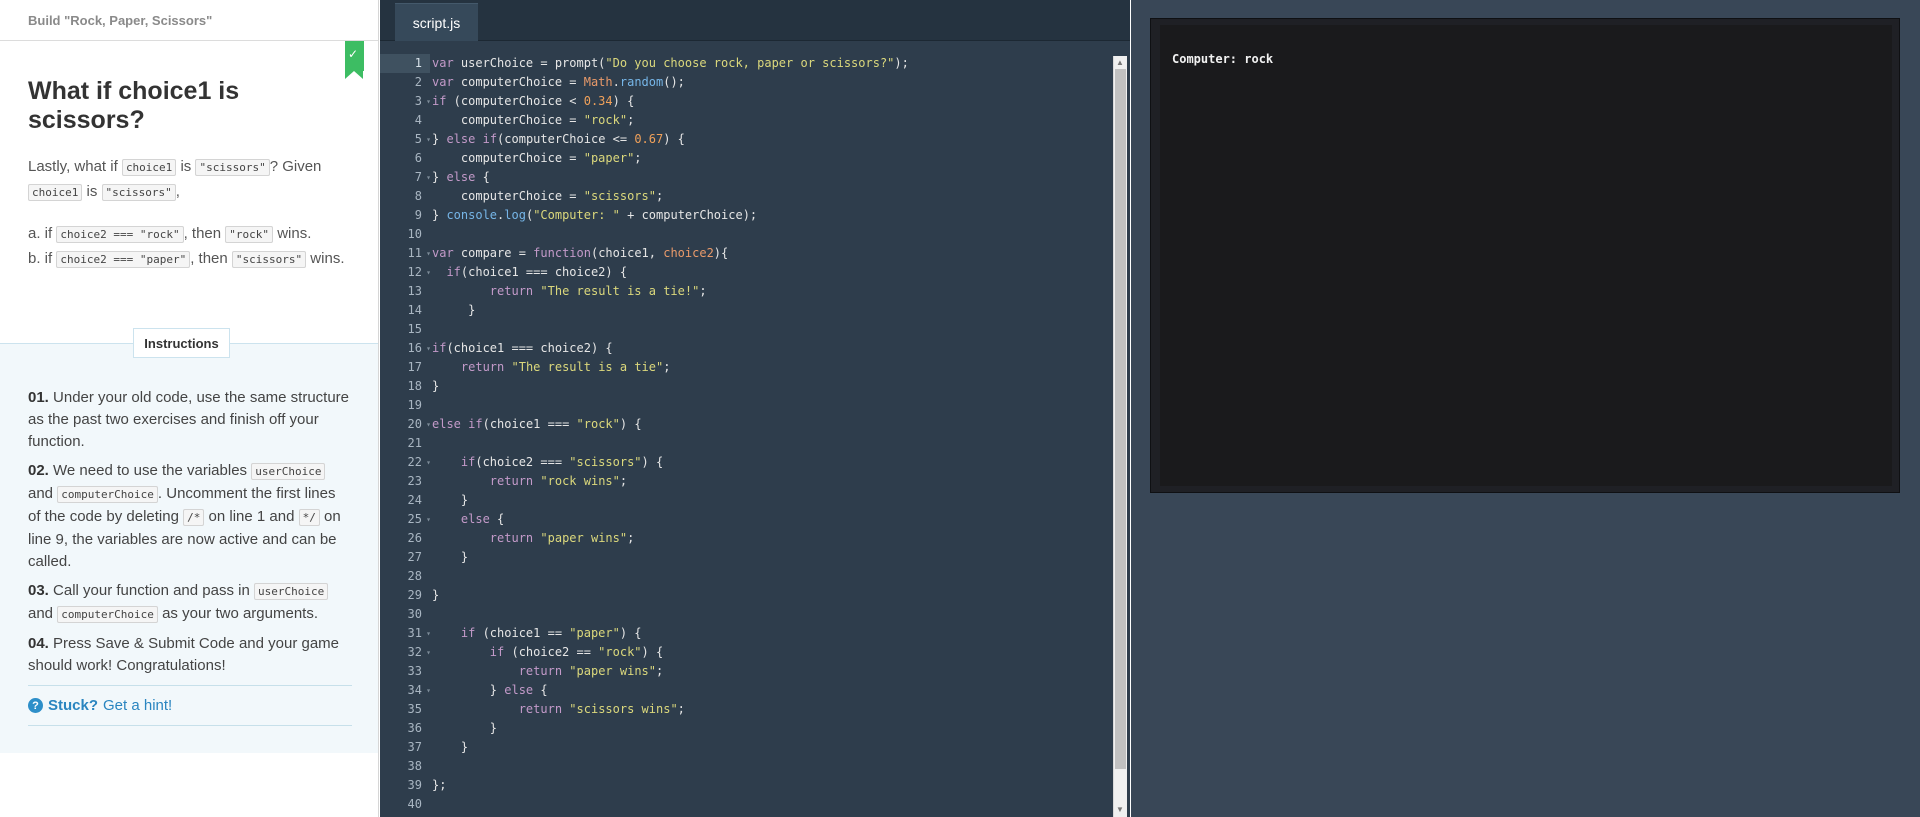  What do you see at coordinates (43, 613) in the screenshot?
I see `step-text: and` at bounding box center [43, 613].